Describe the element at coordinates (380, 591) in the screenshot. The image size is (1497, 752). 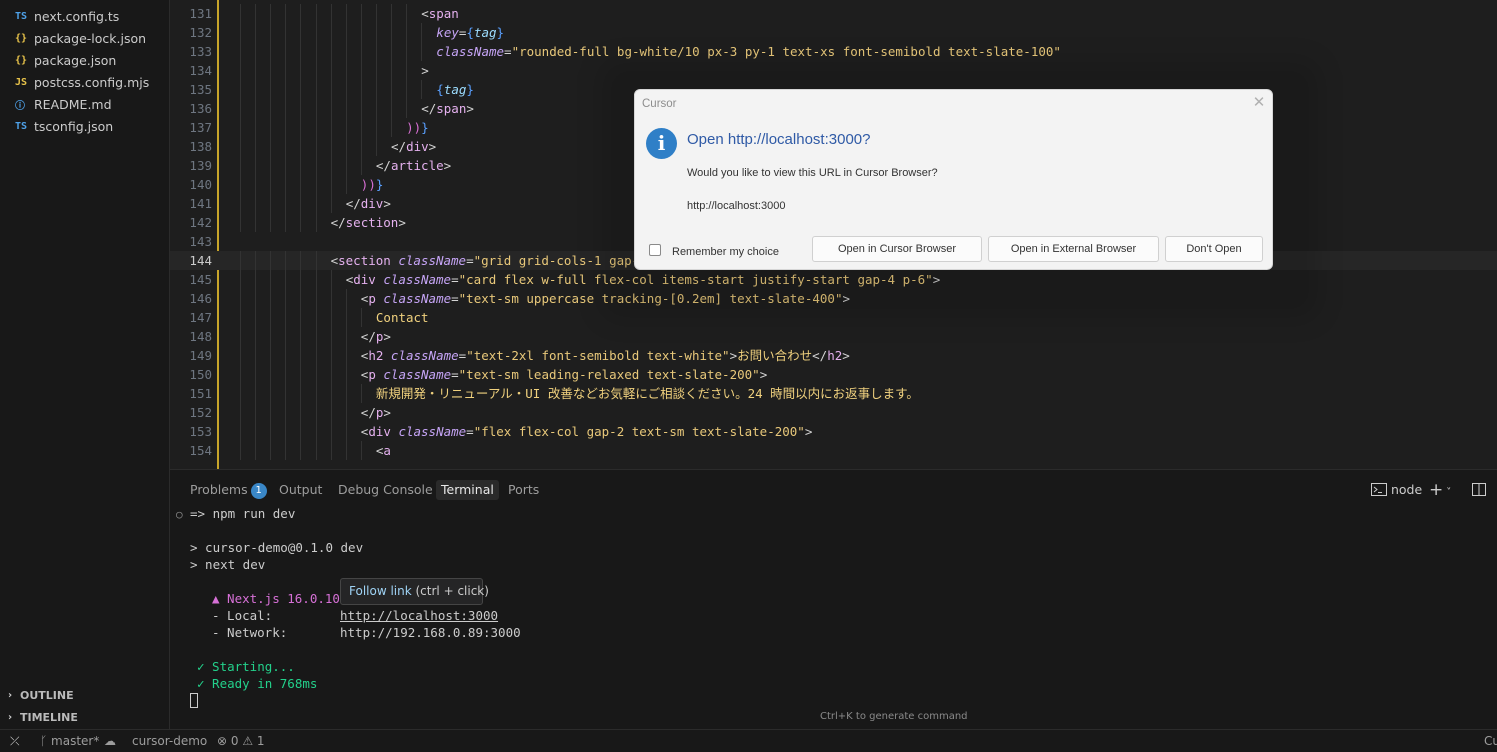
I see `tooltip-link-text: Follow link` at that location.